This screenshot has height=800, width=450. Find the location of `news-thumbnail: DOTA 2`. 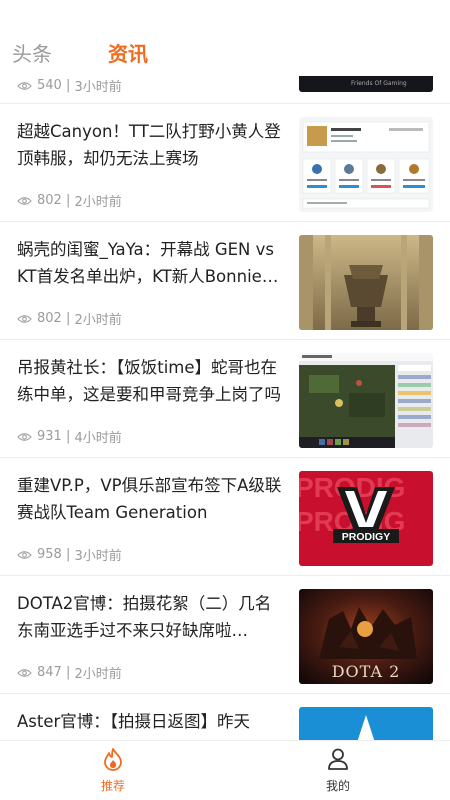

news-thumbnail: DOTA 2 is located at coordinates (366, 636).